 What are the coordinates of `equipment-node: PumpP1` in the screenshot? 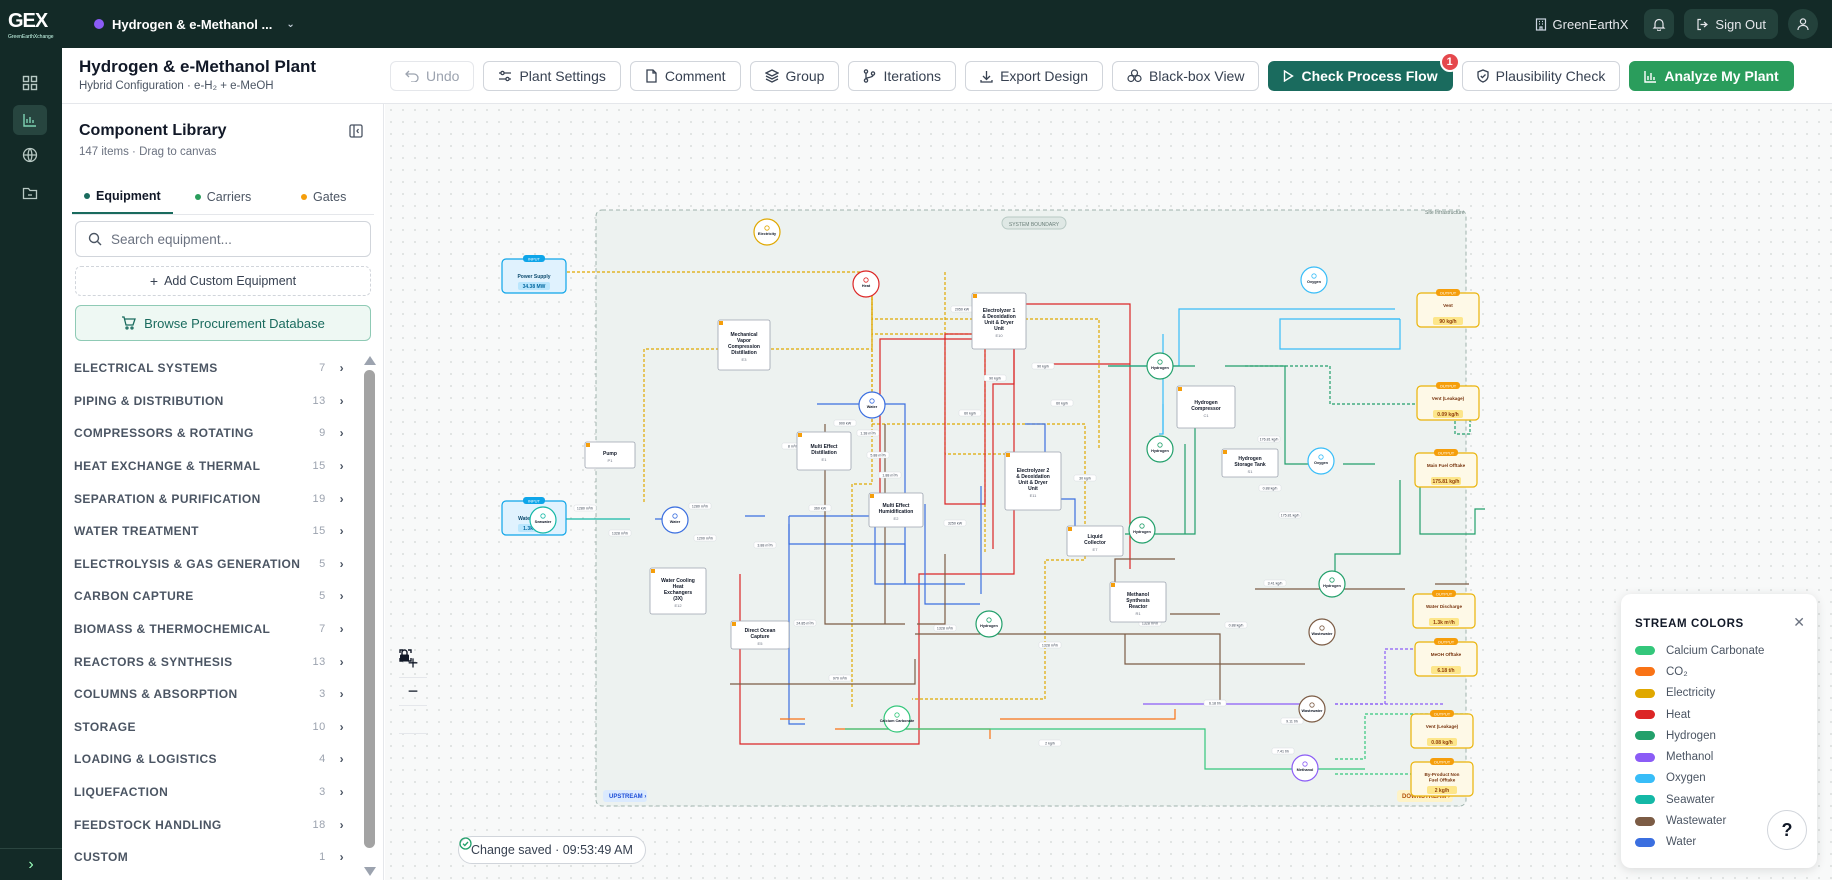 It's located at (610, 455).